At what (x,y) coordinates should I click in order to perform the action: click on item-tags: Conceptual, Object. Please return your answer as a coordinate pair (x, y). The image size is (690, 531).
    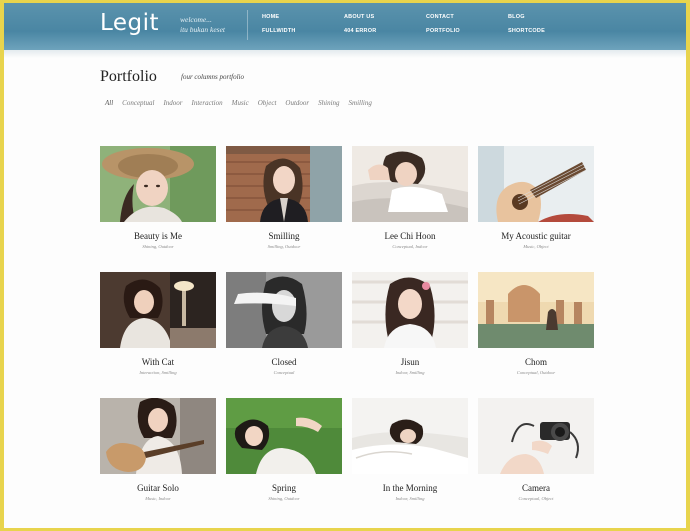
    Looking at the image, I should click on (536, 498).